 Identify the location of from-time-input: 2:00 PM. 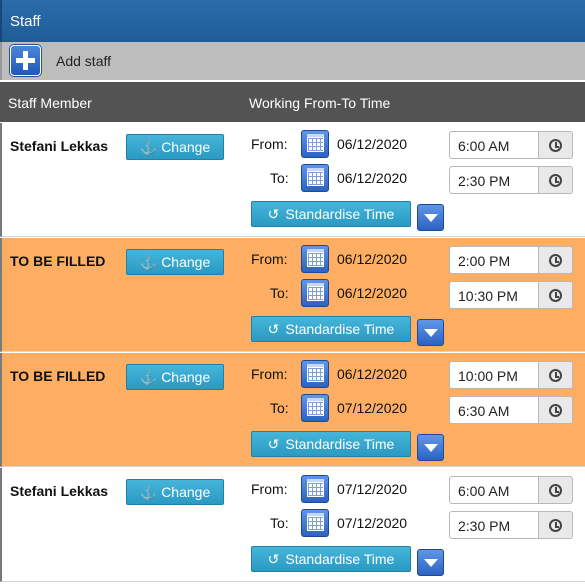
(494, 260).